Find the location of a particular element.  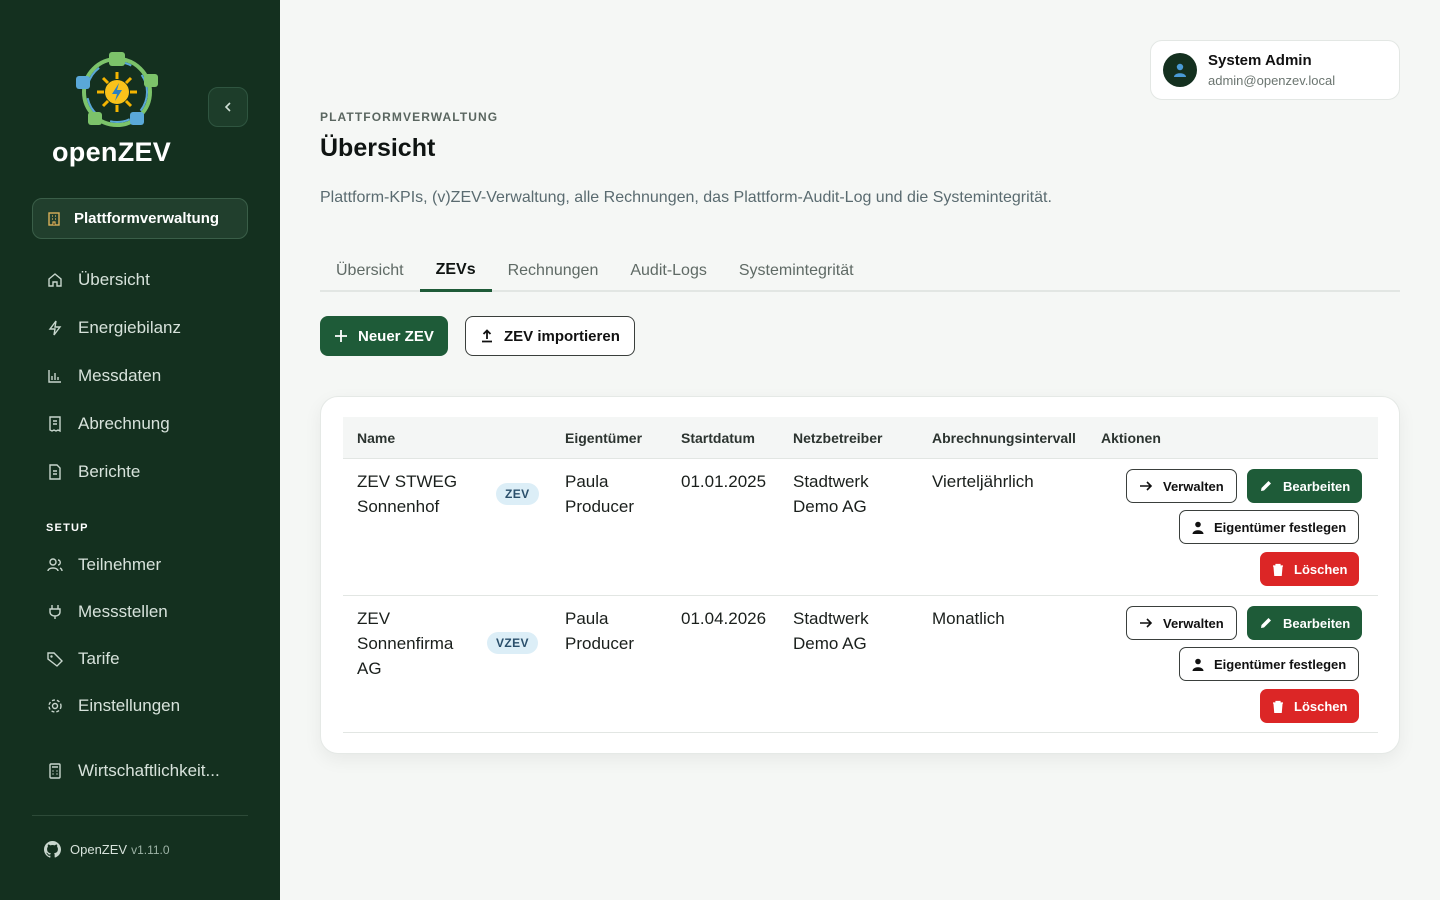

plus-icon is located at coordinates (341, 336).